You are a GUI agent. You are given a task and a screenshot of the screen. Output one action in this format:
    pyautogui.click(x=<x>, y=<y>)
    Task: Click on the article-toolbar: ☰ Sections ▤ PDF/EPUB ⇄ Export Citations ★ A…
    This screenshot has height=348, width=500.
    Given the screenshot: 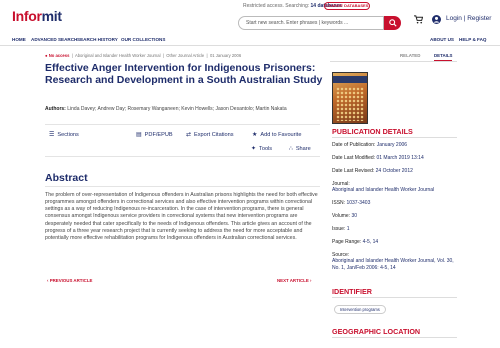 What is the action you would take?
    pyautogui.click(x=182, y=140)
    